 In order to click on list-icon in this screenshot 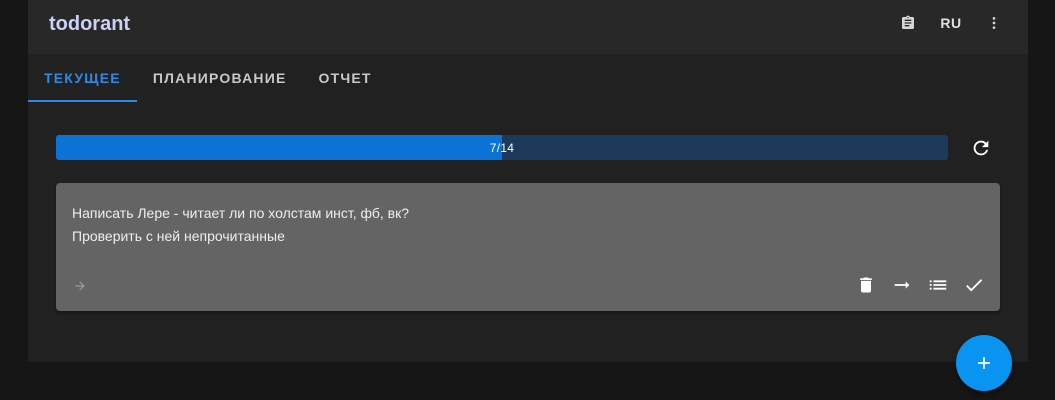, I will do `click(938, 285)`.